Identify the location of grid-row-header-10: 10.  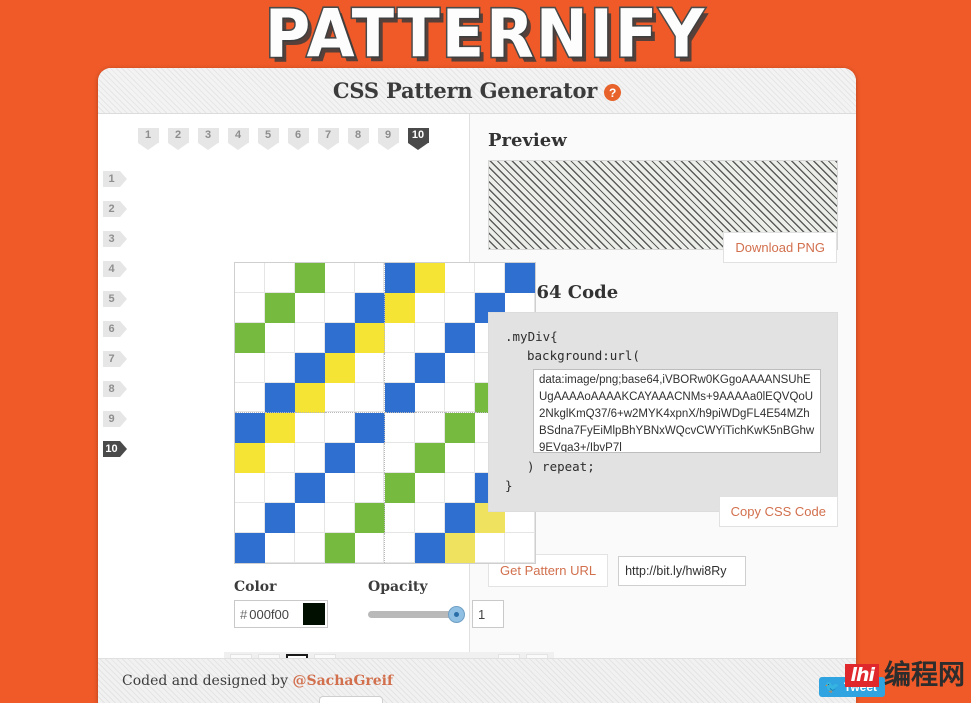
(115, 449).